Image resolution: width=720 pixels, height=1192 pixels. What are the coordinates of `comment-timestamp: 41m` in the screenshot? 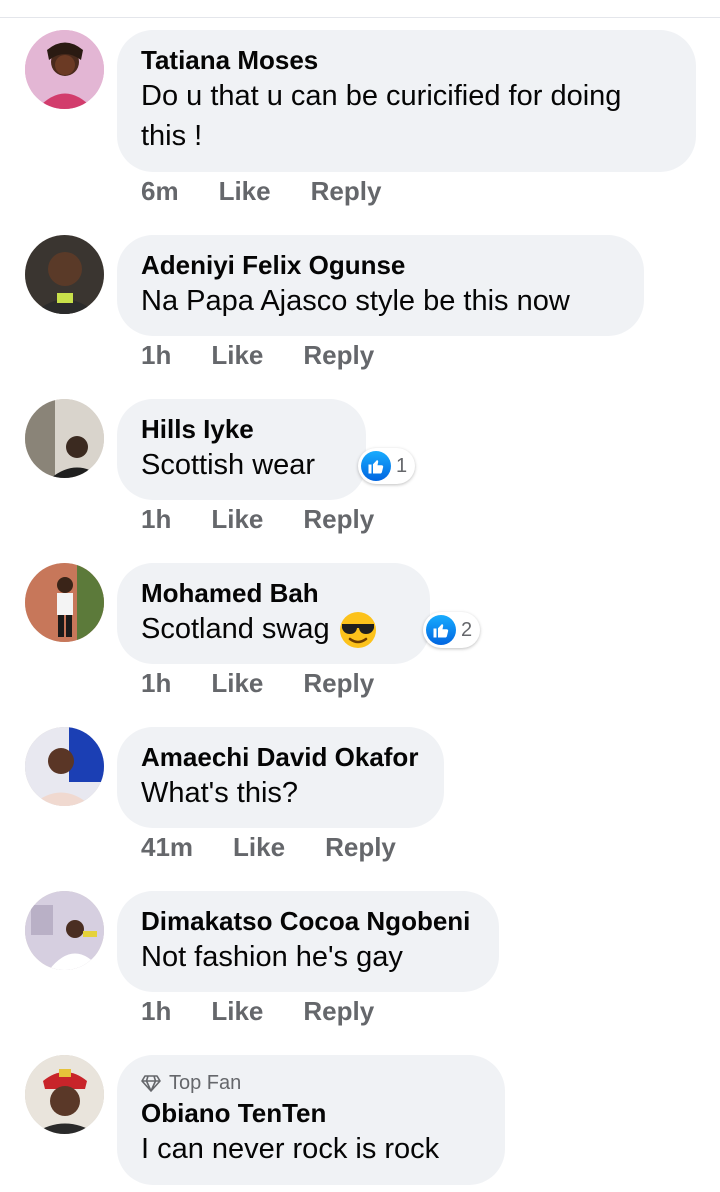 It's located at (167, 847).